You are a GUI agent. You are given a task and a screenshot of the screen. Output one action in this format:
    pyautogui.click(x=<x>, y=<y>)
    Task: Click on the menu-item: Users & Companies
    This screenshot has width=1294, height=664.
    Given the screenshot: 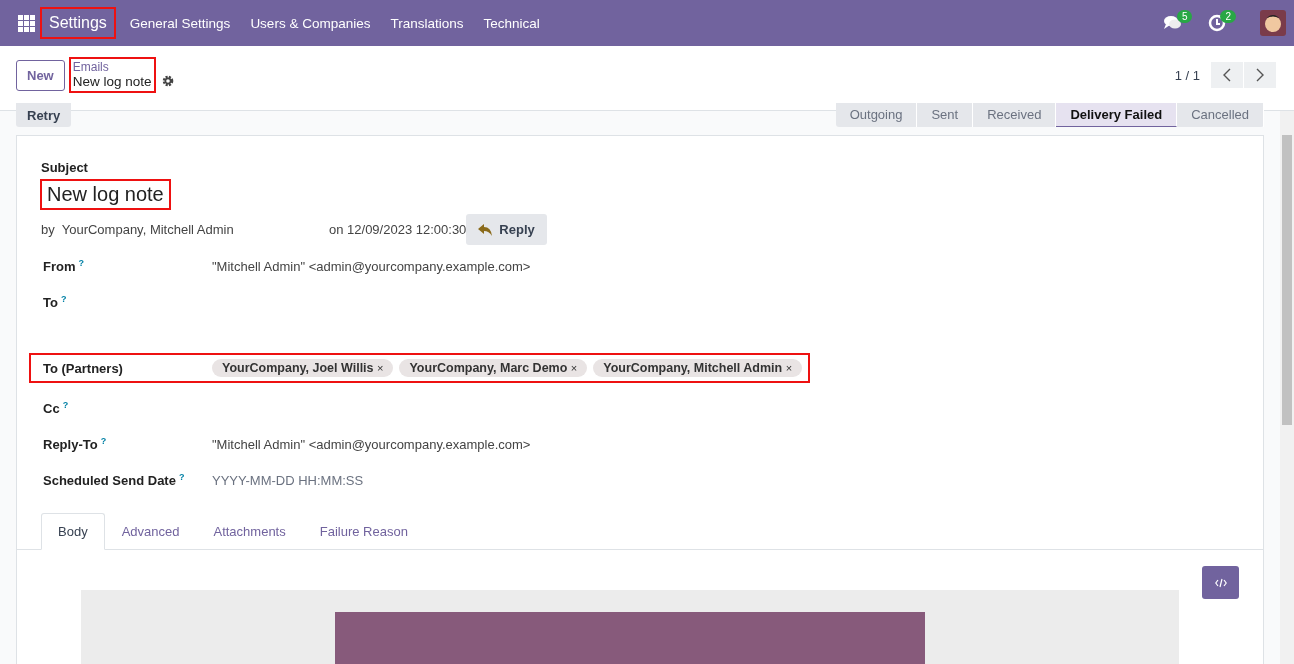 What is the action you would take?
    pyautogui.click(x=310, y=23)
    